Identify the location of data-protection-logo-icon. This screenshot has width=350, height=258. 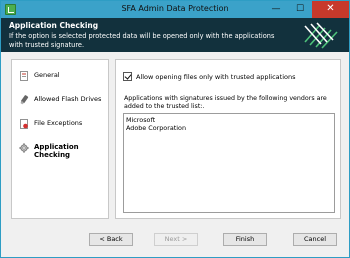
(321, 35).